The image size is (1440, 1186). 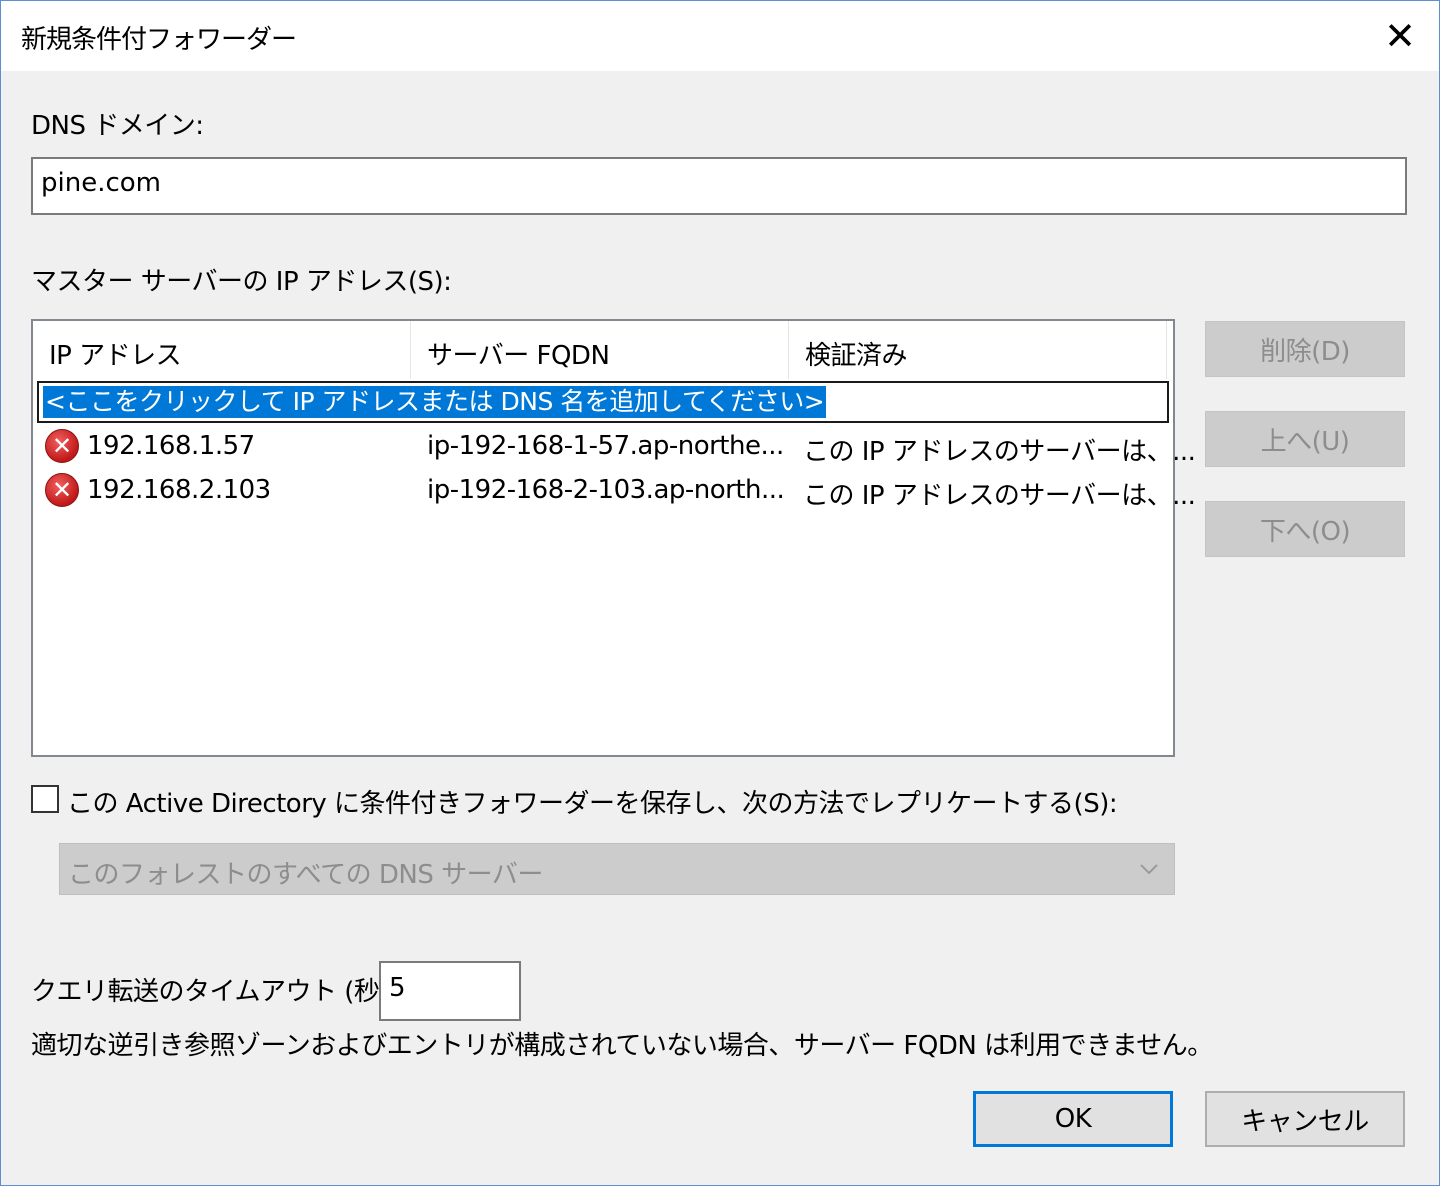 What do you see at coordinates (1073, 1119) in the screenshot?
I see `ok-button: OK` at bounding box center [1073, 1119].